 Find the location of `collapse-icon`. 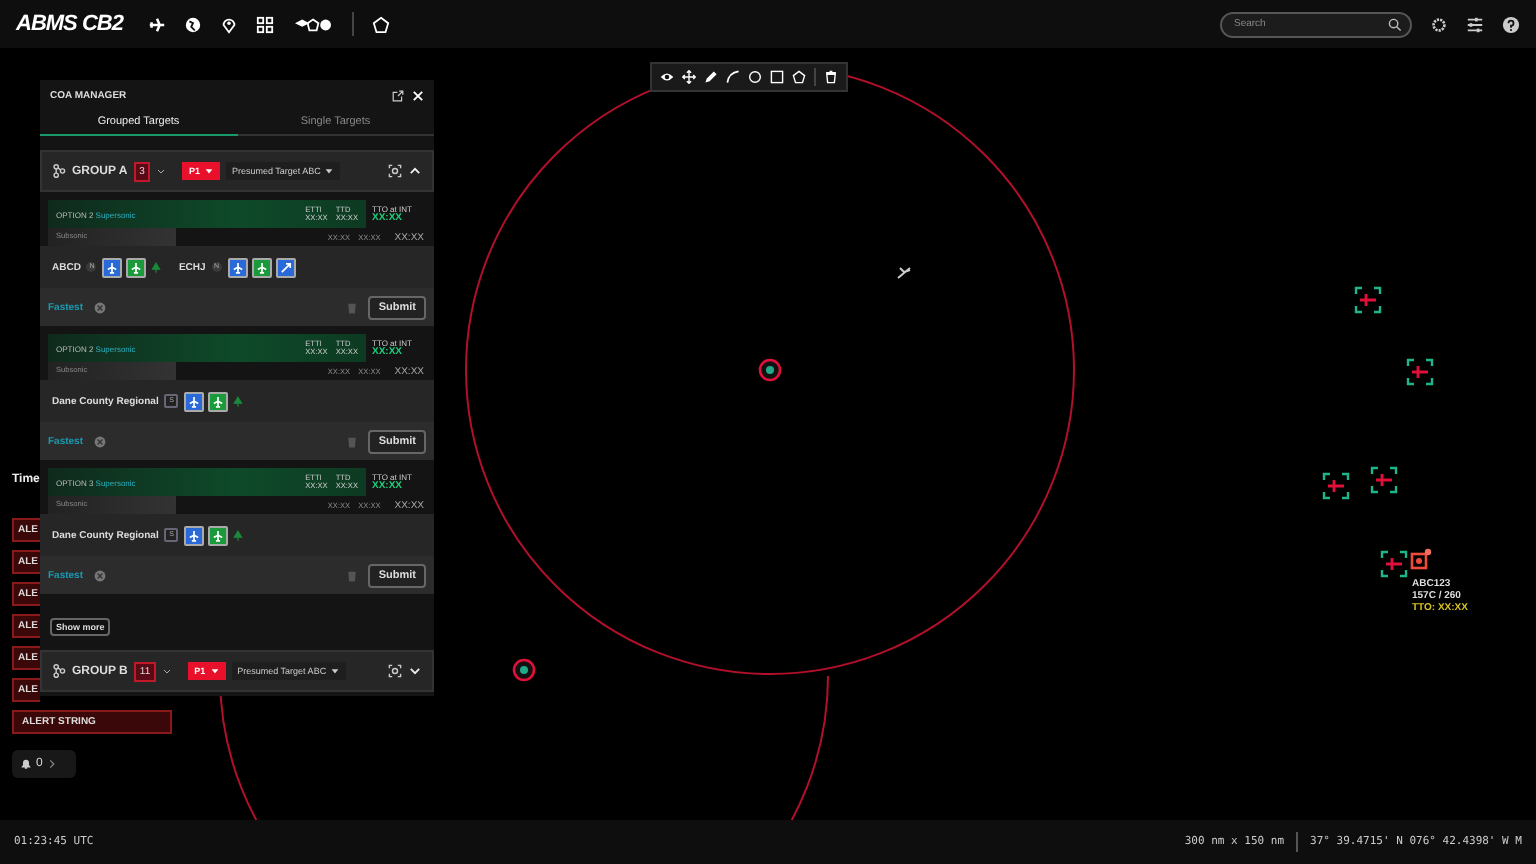

collapse-icon is located at coordinates (415, 171).